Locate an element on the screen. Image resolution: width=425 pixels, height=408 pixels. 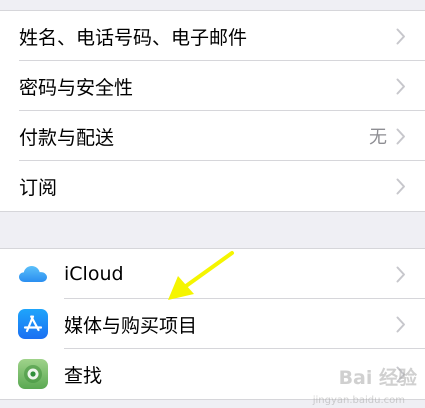
row-label: iCloud is located at coordinates (94, 274).